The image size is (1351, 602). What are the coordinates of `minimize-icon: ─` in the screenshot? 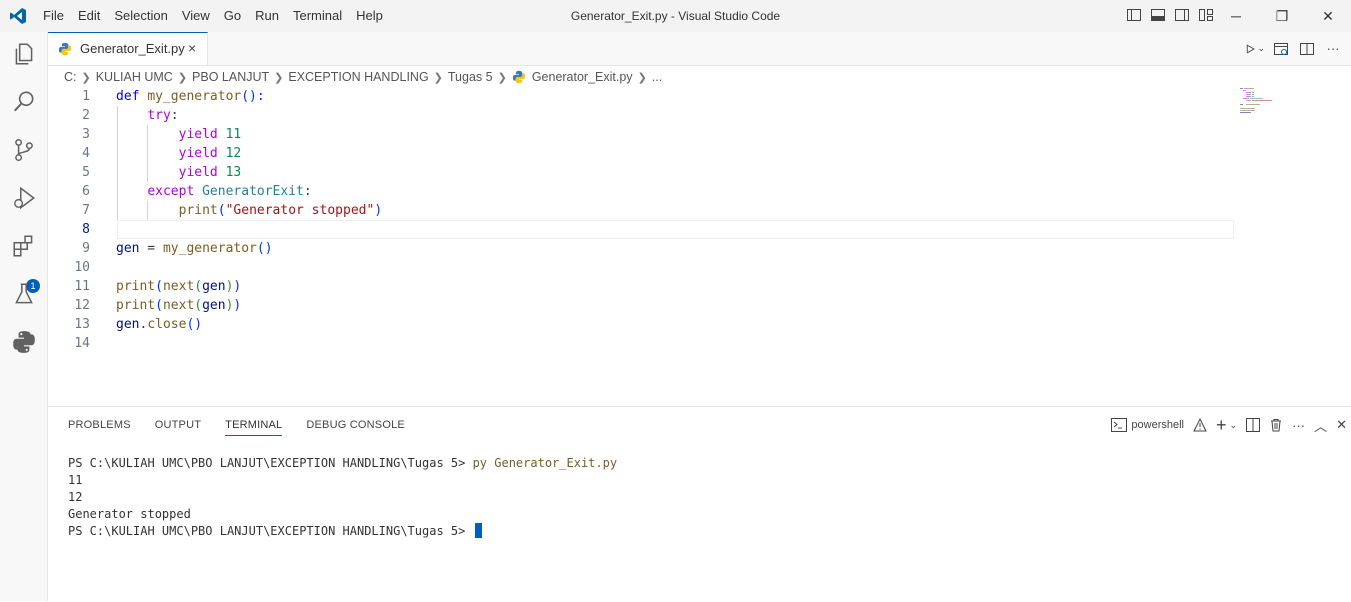 It's located at (1236, 16).